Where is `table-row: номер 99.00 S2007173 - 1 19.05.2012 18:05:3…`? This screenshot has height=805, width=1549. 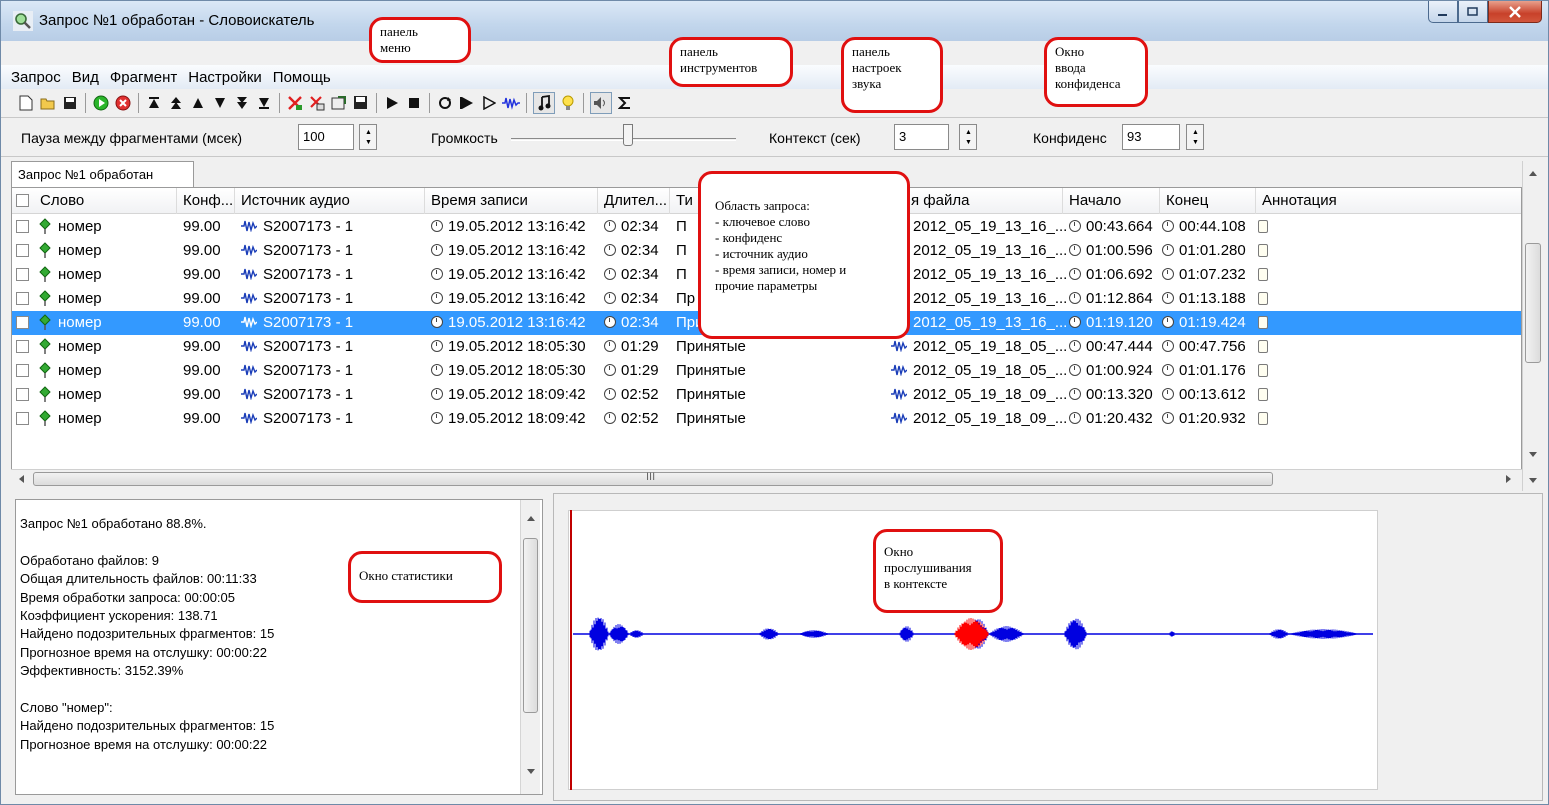 table-row: номер 99.00 S2007173 - 1 19.05.2012 18:05:3… is located at coordinates (766, 371).